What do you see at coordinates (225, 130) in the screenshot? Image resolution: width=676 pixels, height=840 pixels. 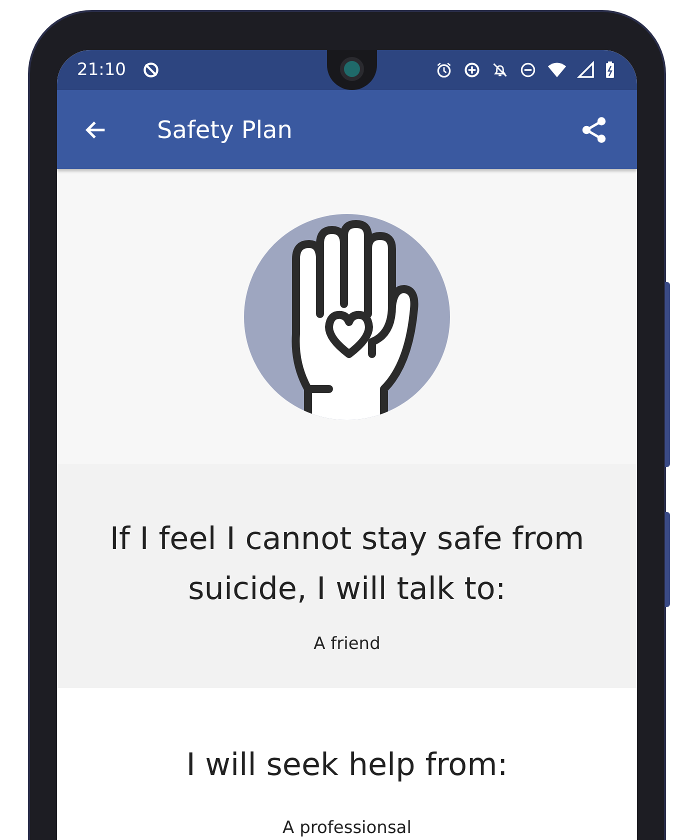 I see `app-title: Safety Plan` at bounding box center [225, 130].